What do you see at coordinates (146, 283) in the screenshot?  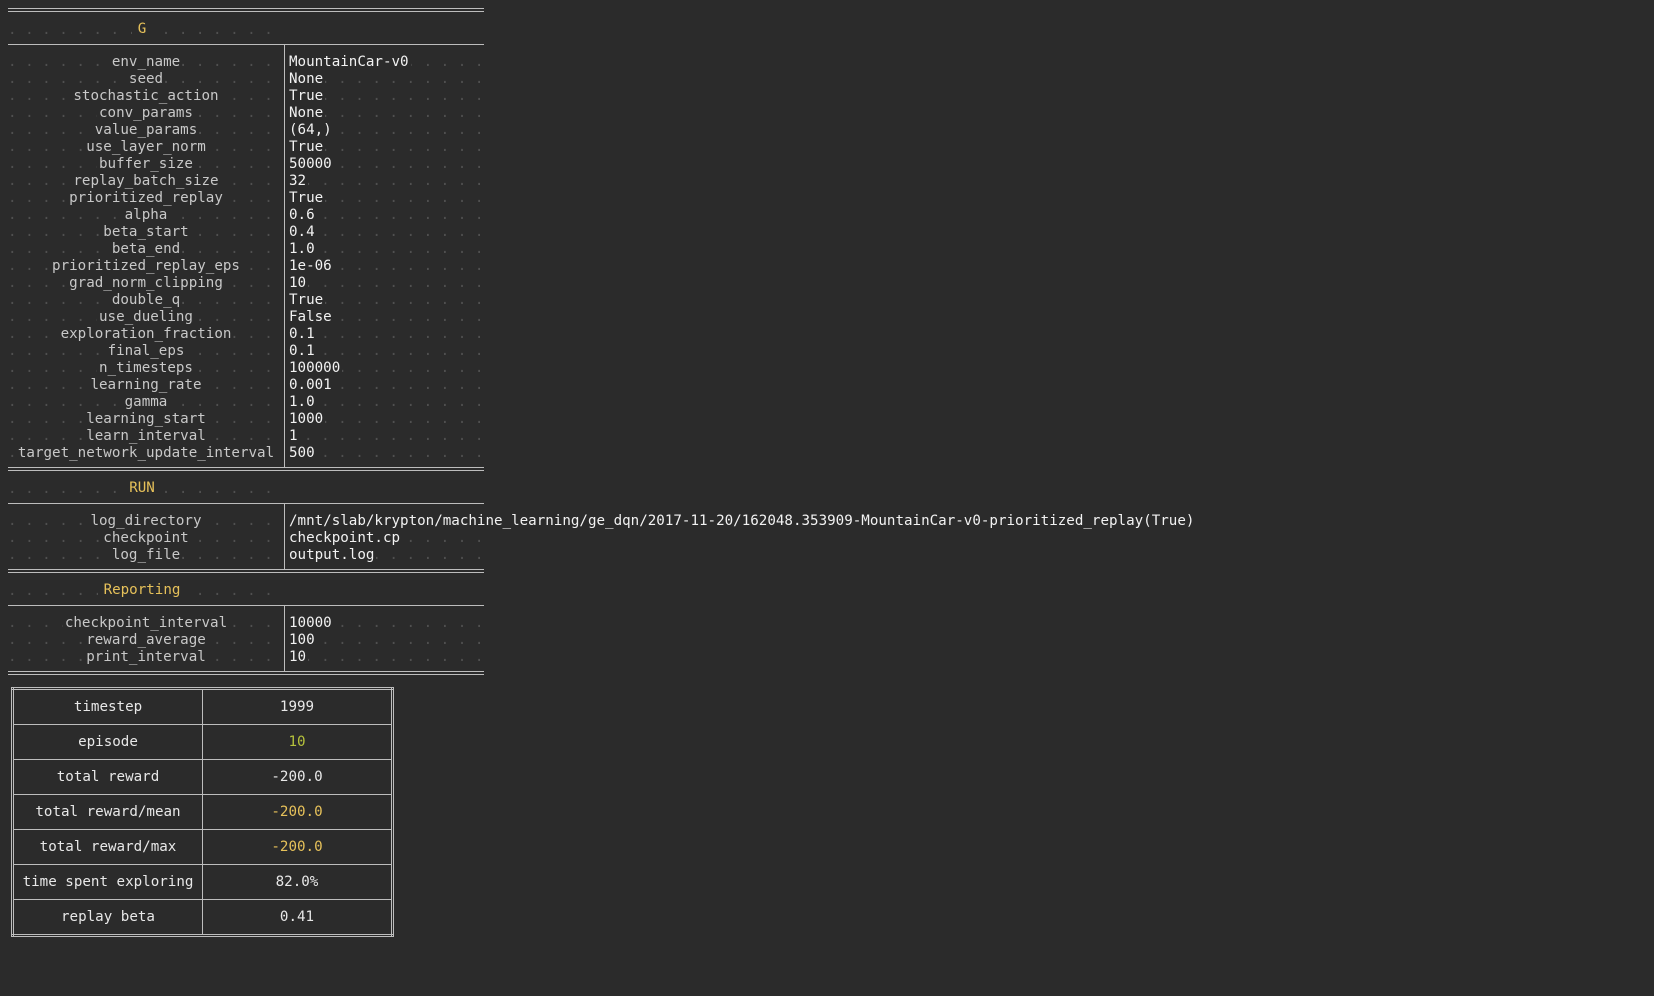 I see `config-key: grad_norm_clipping` at bounding box center [146, 283].